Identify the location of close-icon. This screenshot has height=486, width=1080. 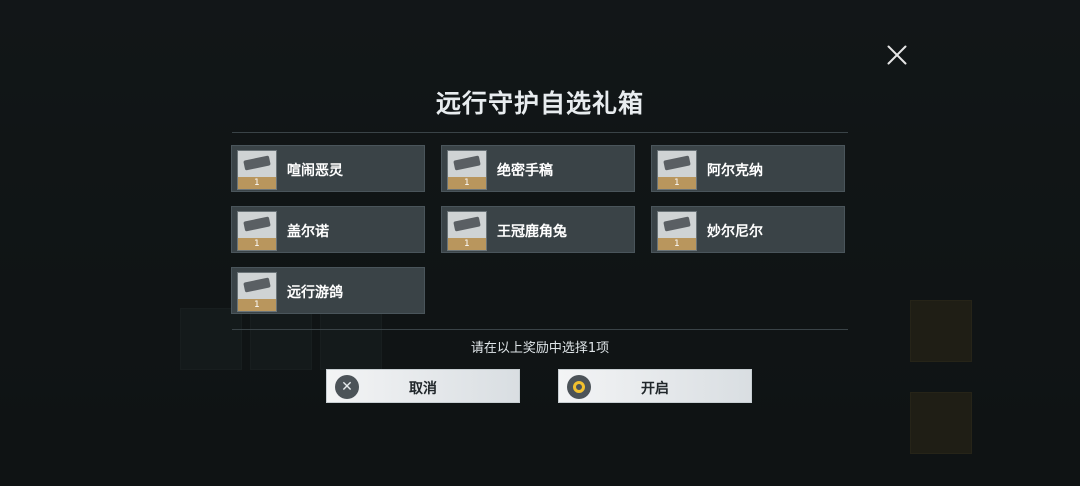
(897, 55).